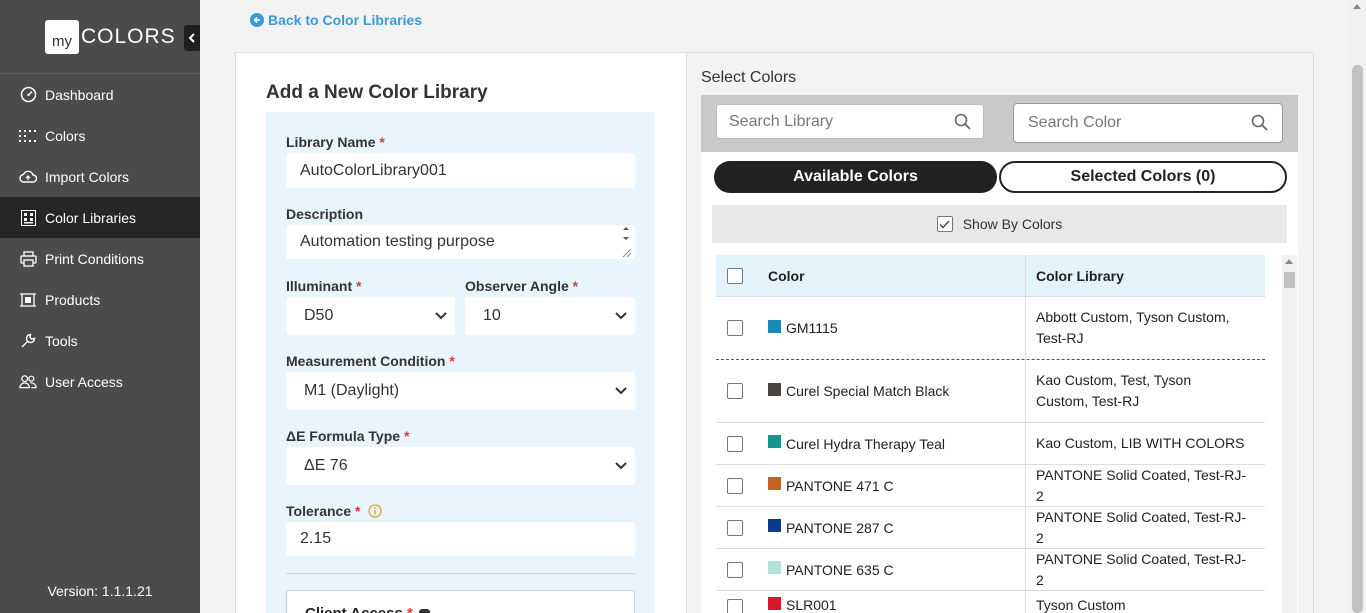  Describe the element at coordinates (100, 340) in the screenshot. I see `sidebar-item-tools: Tools` at that location.